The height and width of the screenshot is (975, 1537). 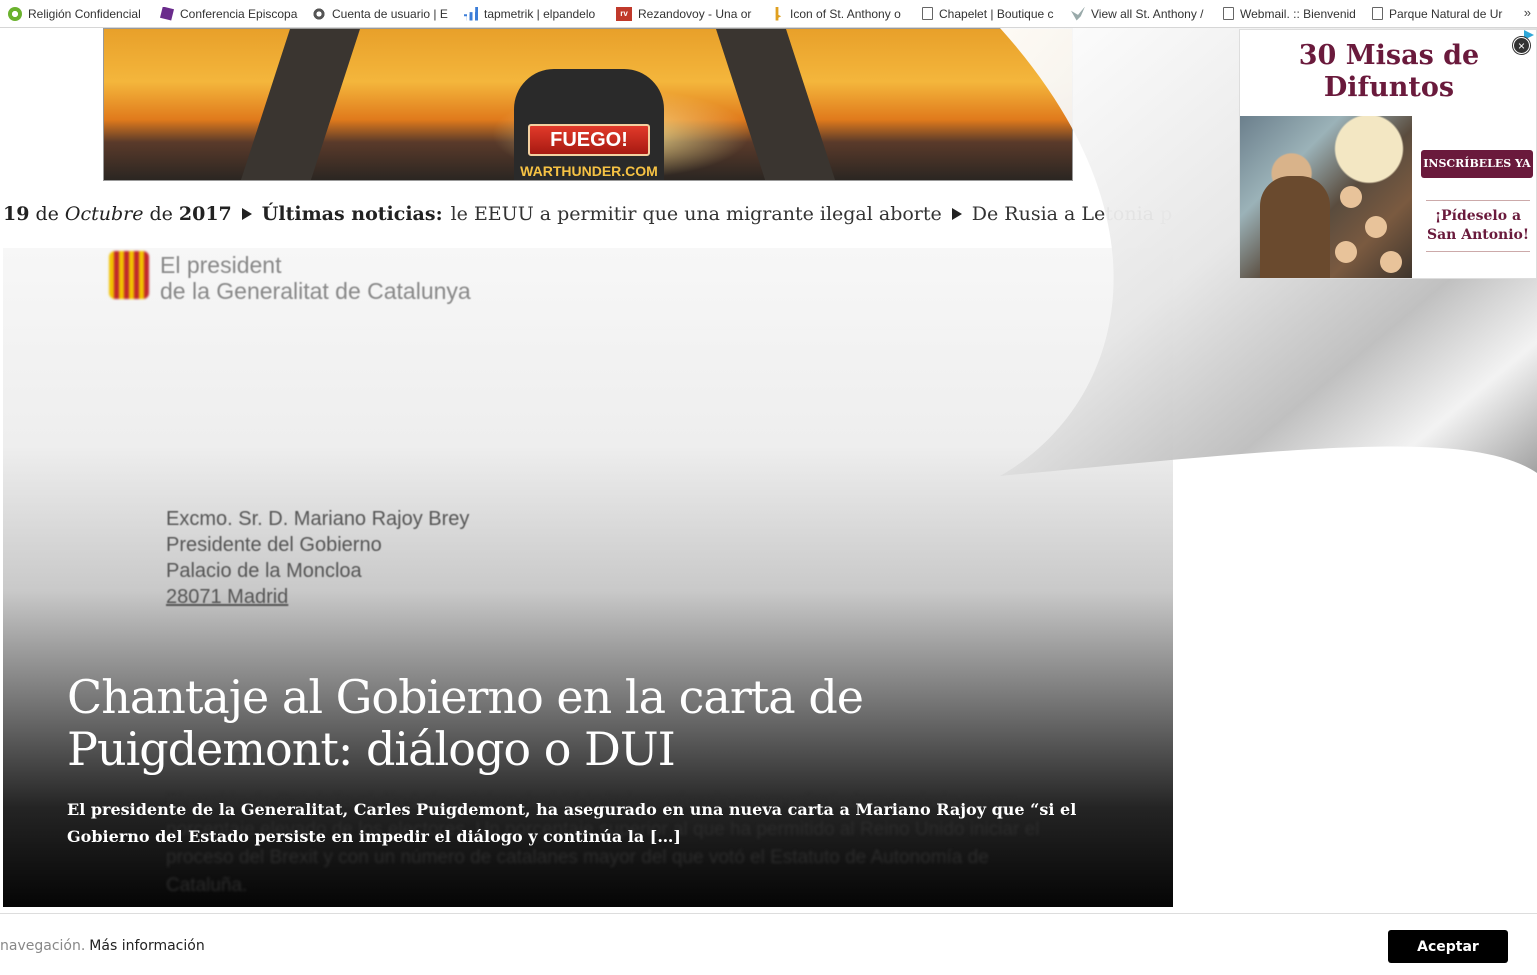 What do you see at coordinates (1448, 946) in the screenshot?
I see `accept-button: Aceptar` at bounding box center [1448, 946].